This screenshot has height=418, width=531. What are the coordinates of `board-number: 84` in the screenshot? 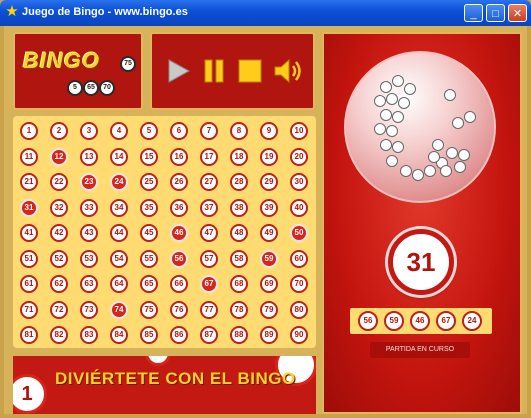 It's located at (119, 335).